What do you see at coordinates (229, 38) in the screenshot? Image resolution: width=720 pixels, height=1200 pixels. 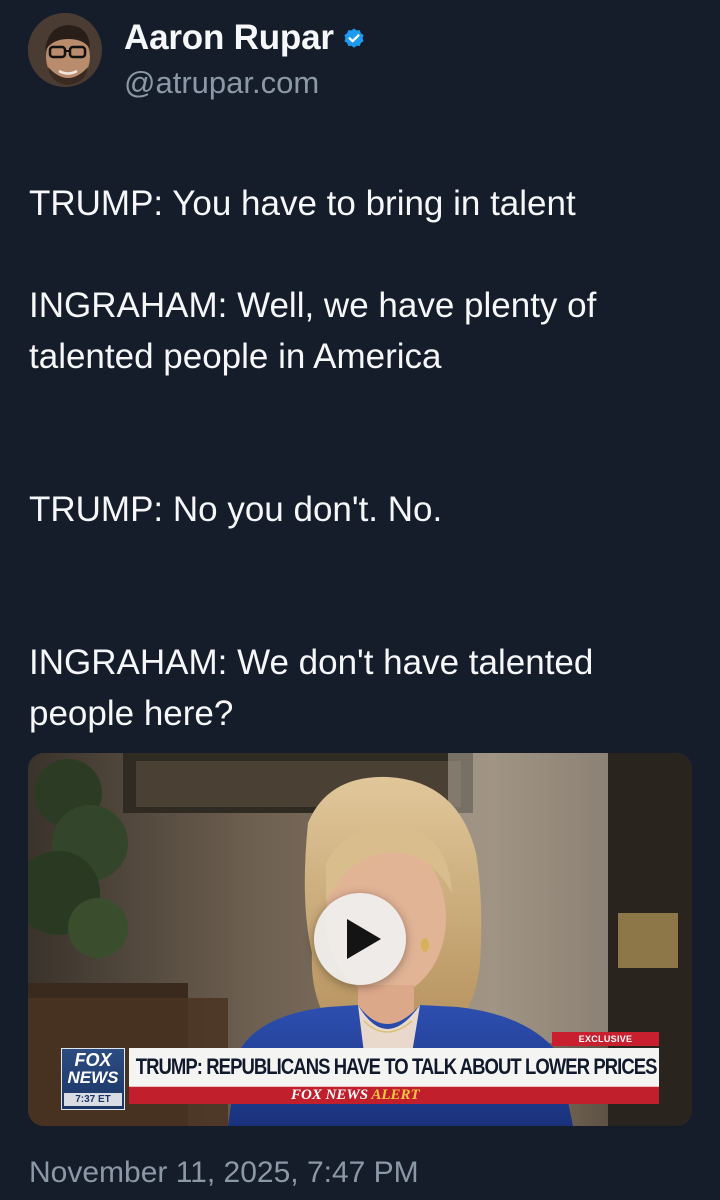 I see `author-display-name: Aaron Rupar` at bounding box center [229, 38].